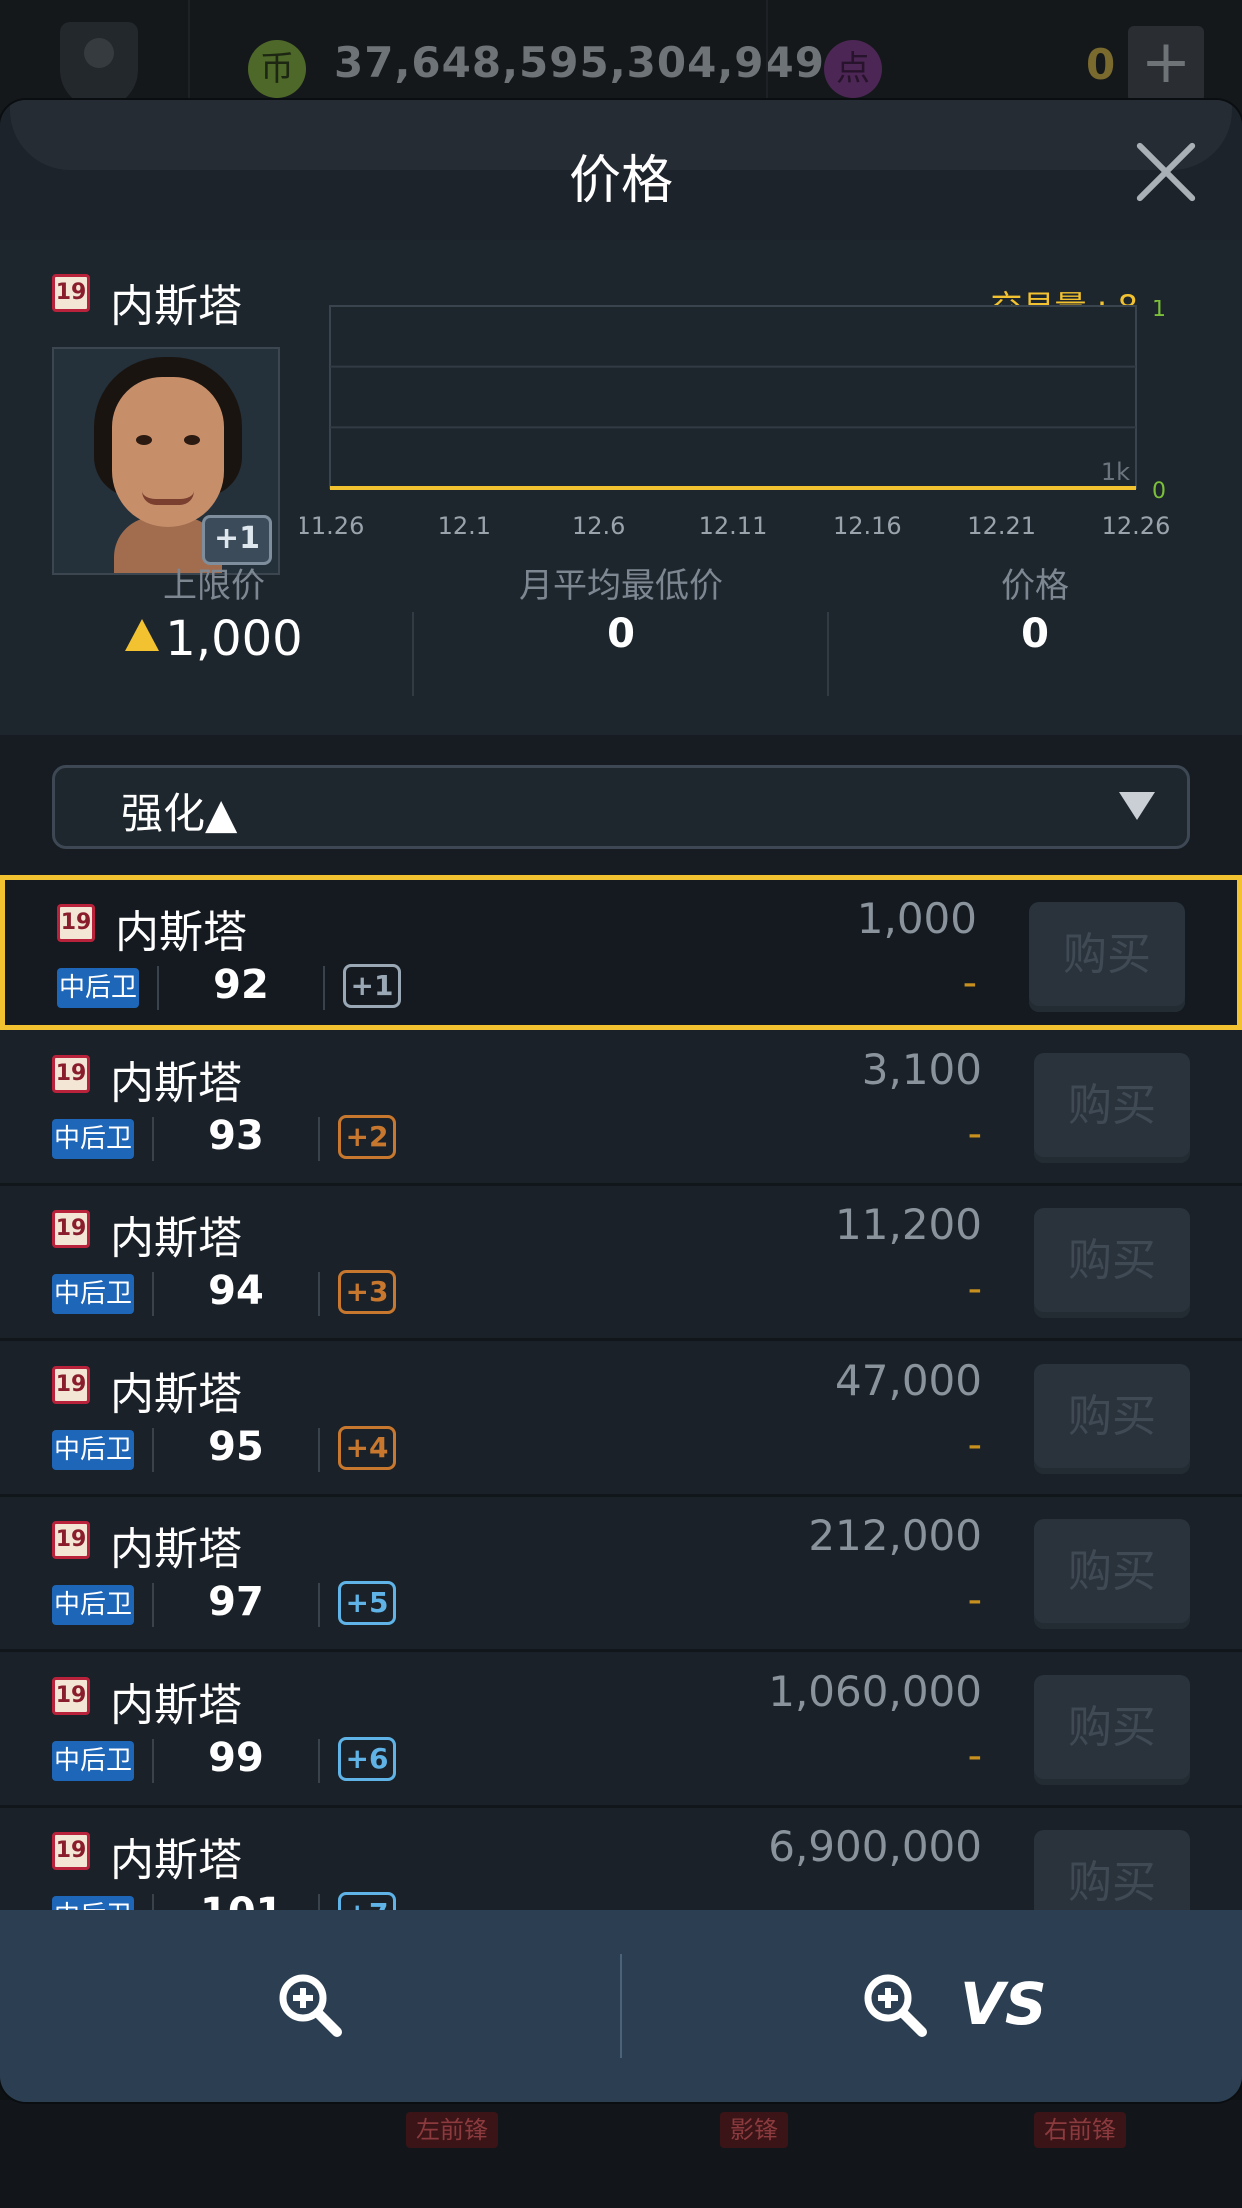 This screenshot has height=2208, width=1242. I want to click on y-min-label: 0, so click(1159, 491).